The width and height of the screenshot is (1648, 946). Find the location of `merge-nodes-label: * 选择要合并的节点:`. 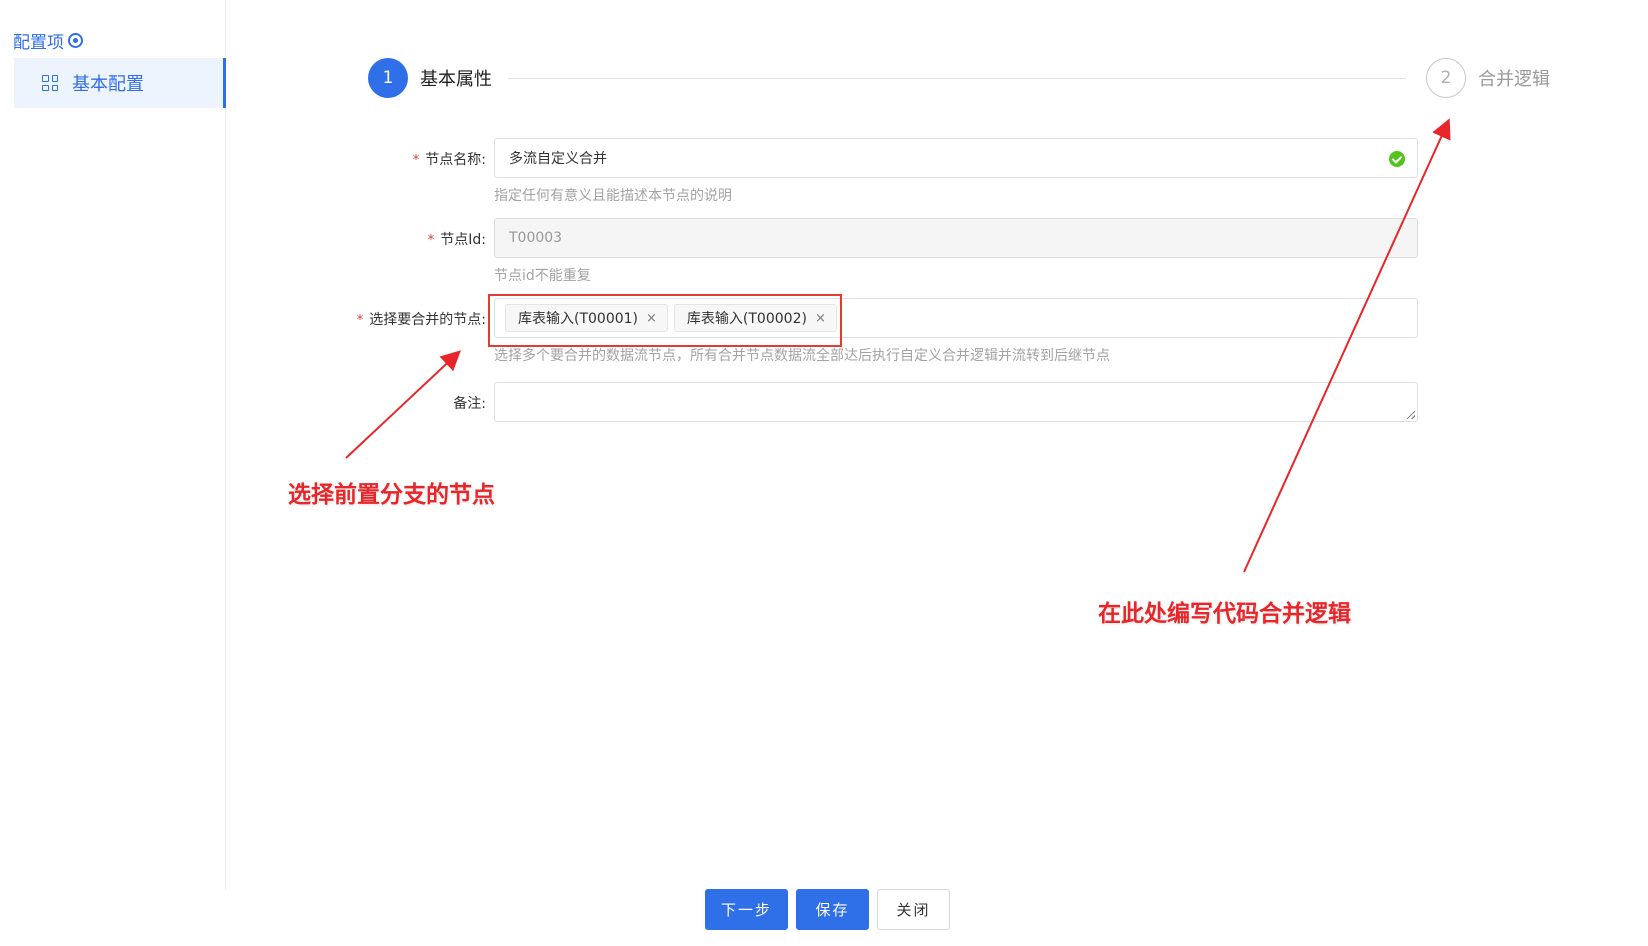

merge-nodes-label: * 选择要合并的节点: is located at coordinates (421, 320).